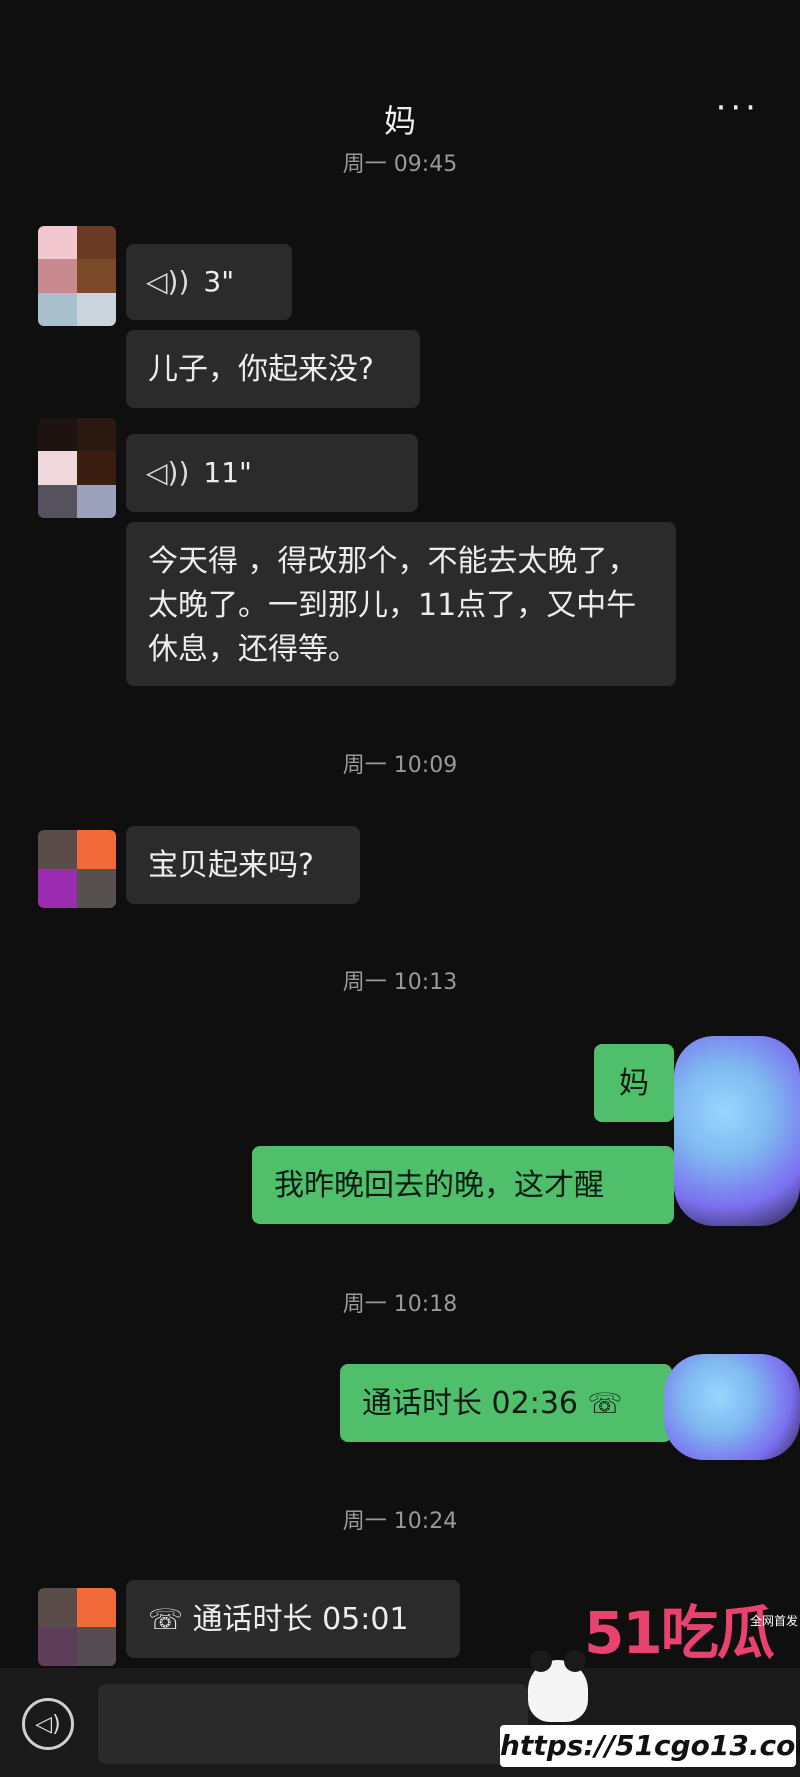  What do you see at coordinates (558, 1686) in the screenshot?
I see `watermark-mascot-icon` at bounding box center [558, 1686].